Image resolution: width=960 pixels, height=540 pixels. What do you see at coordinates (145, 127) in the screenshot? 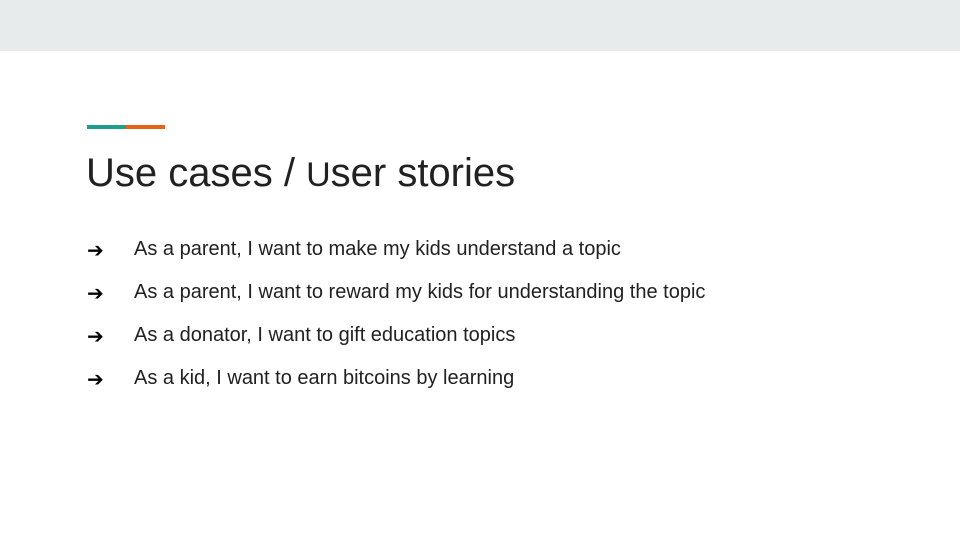
I see `accent-orange` at bounding box center [145, 127].